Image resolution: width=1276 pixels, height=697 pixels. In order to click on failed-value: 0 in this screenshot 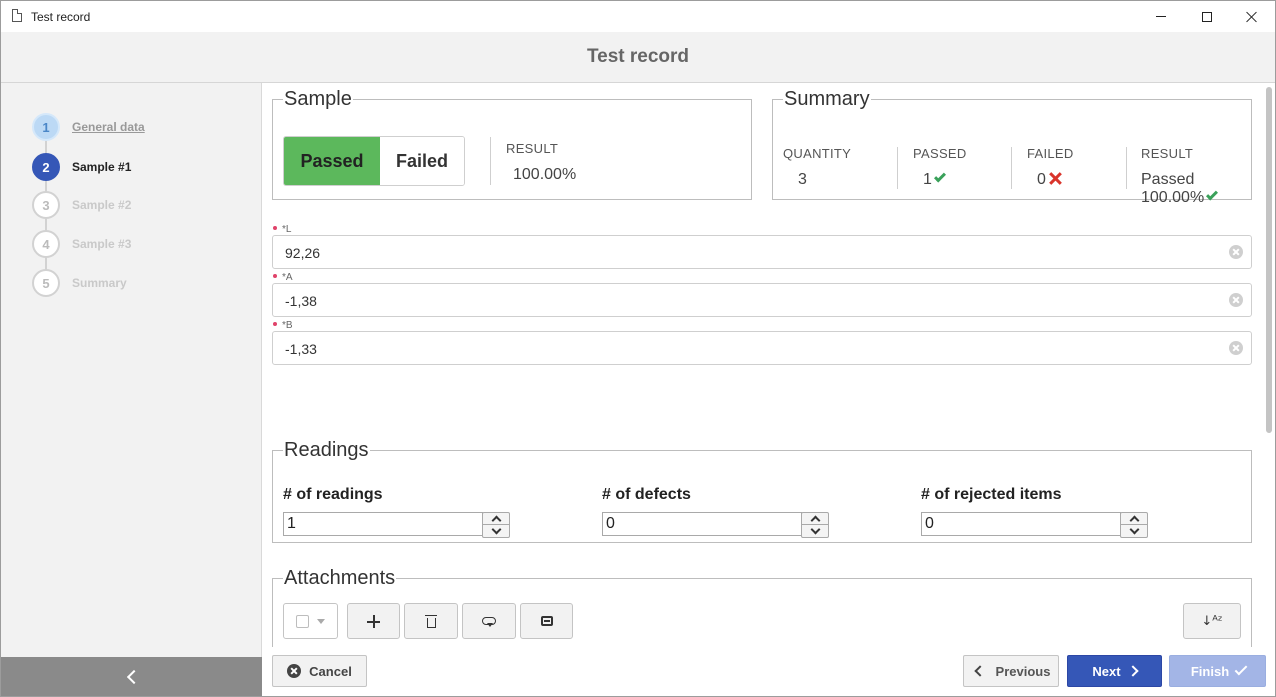, I will do `click(1041, 179)`.